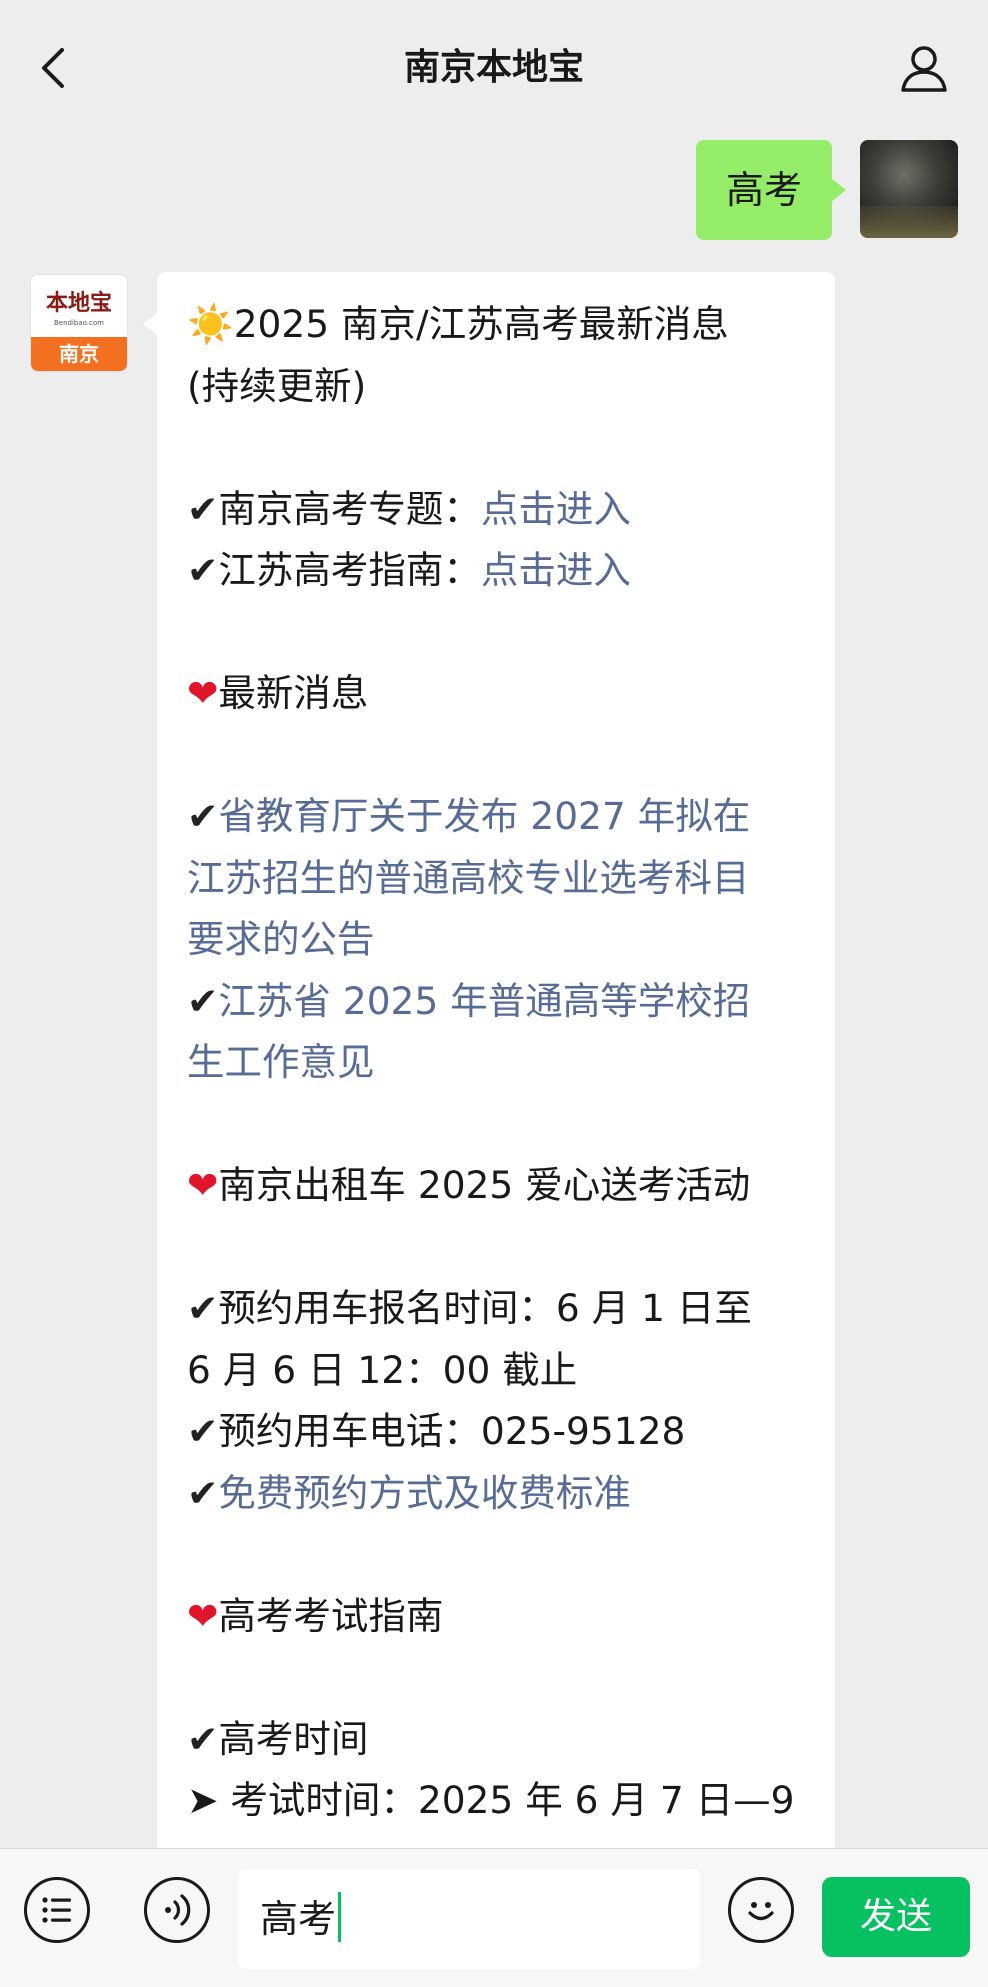  What do you see at coordinates (493, 67) in the screenshot?
I see `page-title: 南京本地宝` at bounding box center [493, 67].